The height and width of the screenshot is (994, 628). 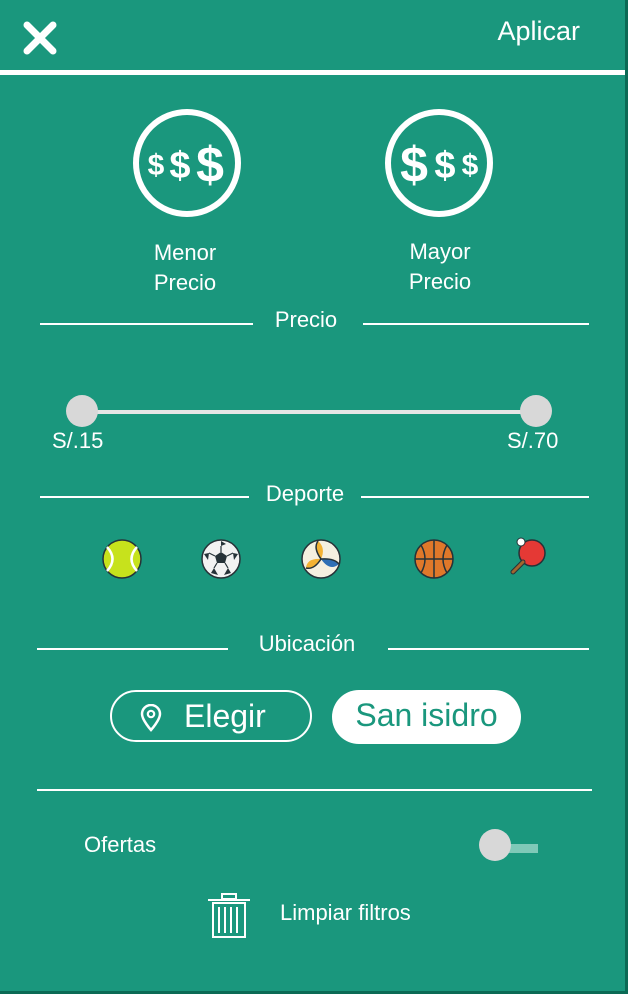 What do you see at coordinates (225, 716) in the screenshot?
I see `choose-location-label: Elegir` at bounding box center [225, 716].